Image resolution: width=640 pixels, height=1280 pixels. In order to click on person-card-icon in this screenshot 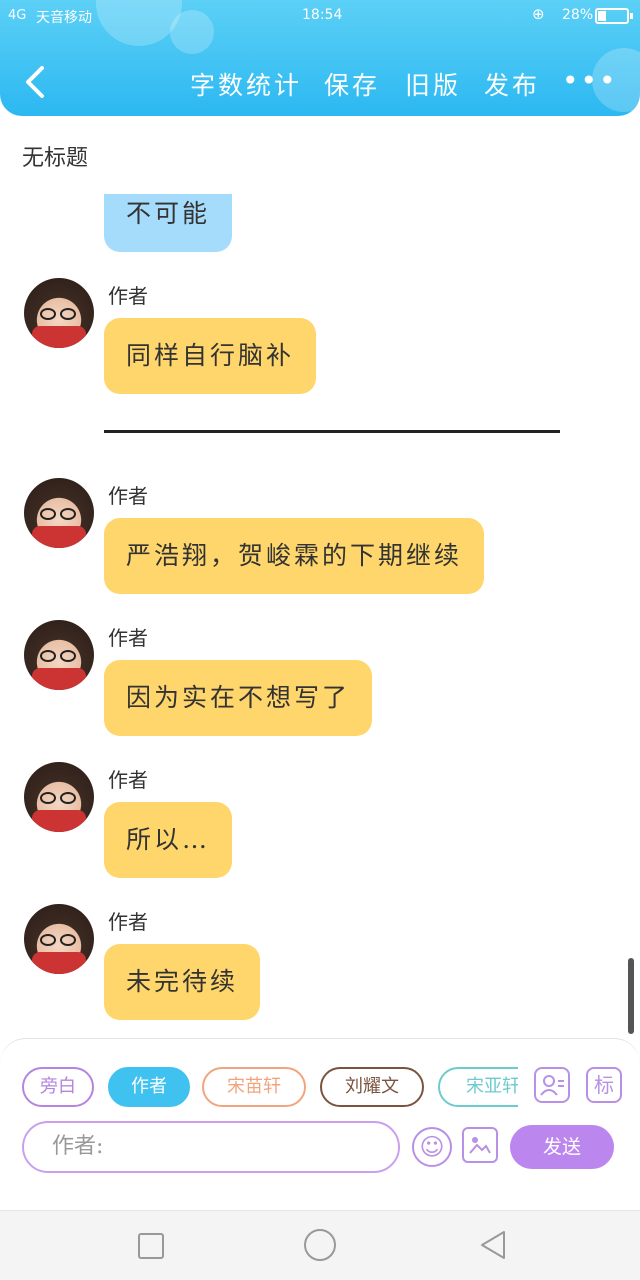, I will do `click(552, 1085)`.